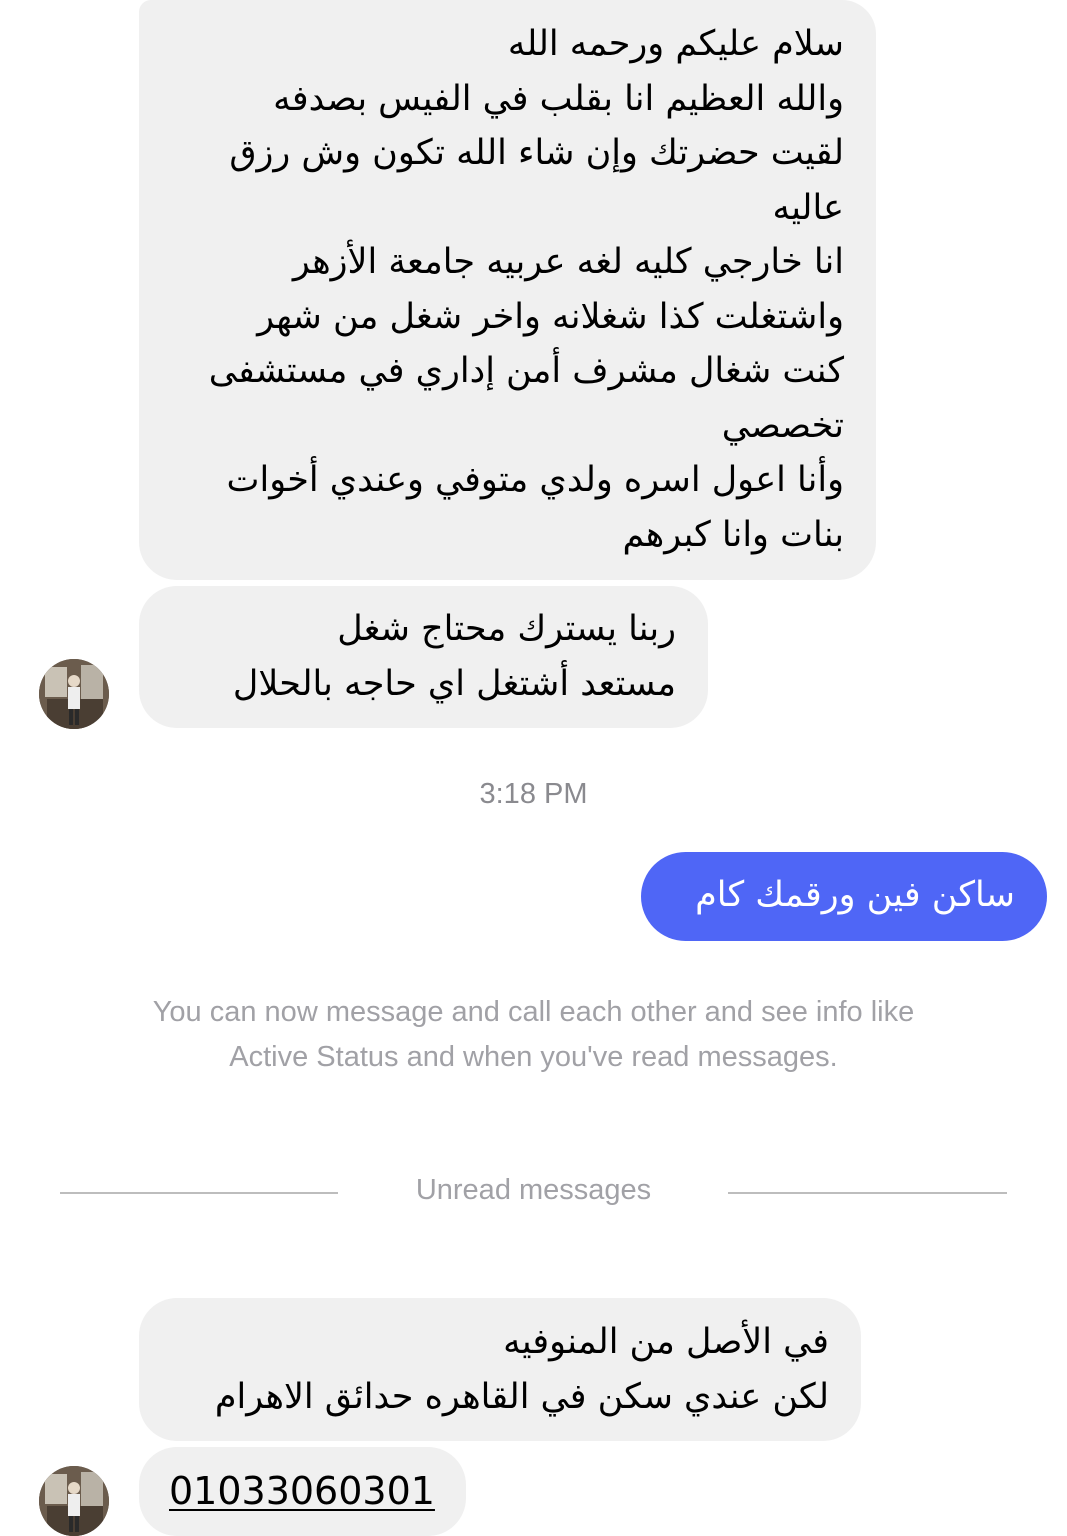 Image resolution: width=1067 pixels, height=1536 pixels. I want to click on incoming-message-bubble: 01033060301, so click(302, 1491).